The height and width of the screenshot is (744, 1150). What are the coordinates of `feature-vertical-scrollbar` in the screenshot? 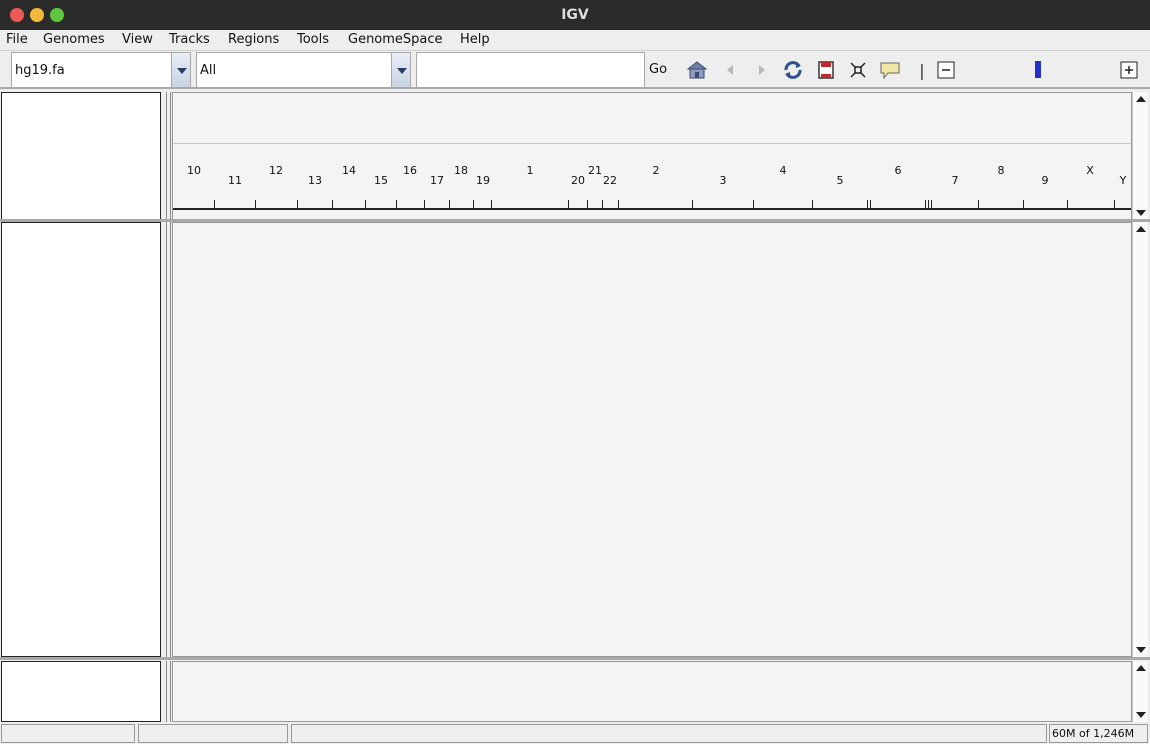 It's located at (1140, 691).